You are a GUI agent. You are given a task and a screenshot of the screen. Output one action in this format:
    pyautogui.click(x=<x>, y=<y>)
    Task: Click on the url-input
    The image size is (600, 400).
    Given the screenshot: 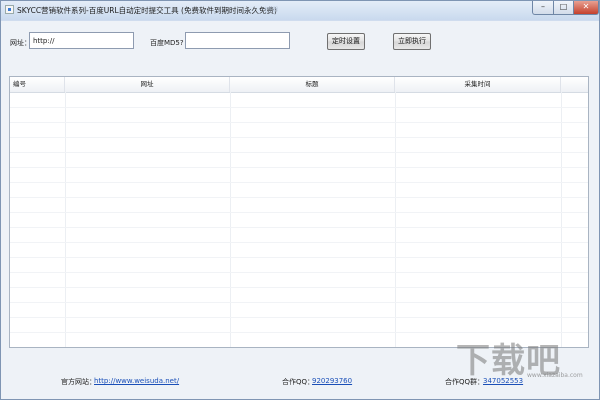 What is the action you would take?
    pyautogui.click(x=81, y=40)
    